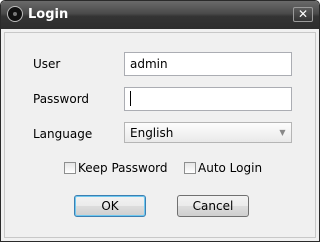 This screenshot has width=320, height=242. Describe the element at coordinates (15, 14) in the screenshot. I see `app-icon` at that location.